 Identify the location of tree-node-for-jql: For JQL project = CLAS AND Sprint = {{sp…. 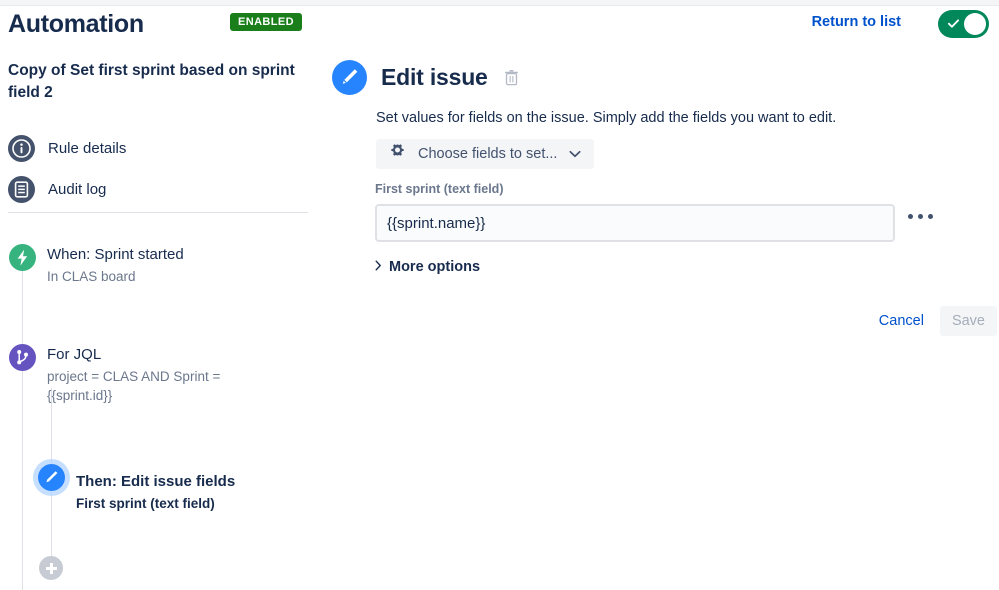
(172, 375).